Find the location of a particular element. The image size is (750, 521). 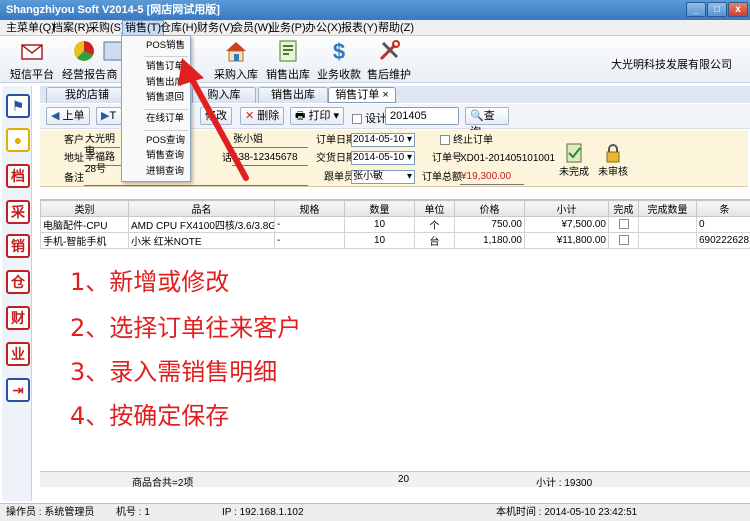

remark-field is located at coordinates (196, 179).